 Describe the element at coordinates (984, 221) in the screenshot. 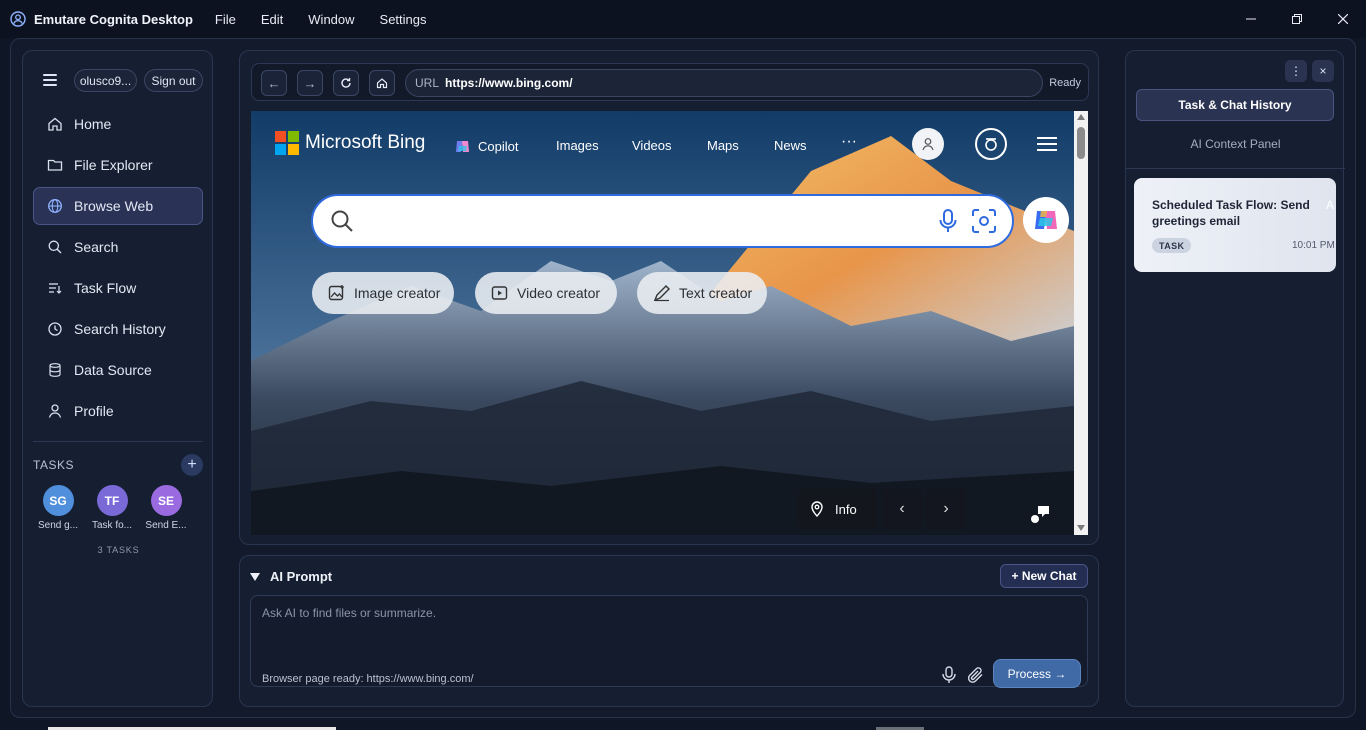

I see `visual-search-icon` at that location.